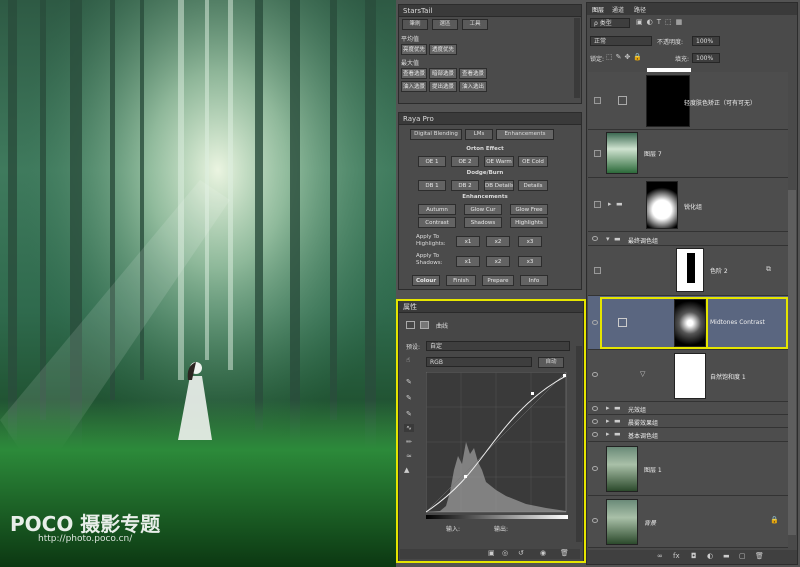 This screenshot has height=567, width=800. What do you see at coordinates (443, 49) in the screenshot?
I see `transparency-priority-button: 透度优先` at bounding box center [443, 49].